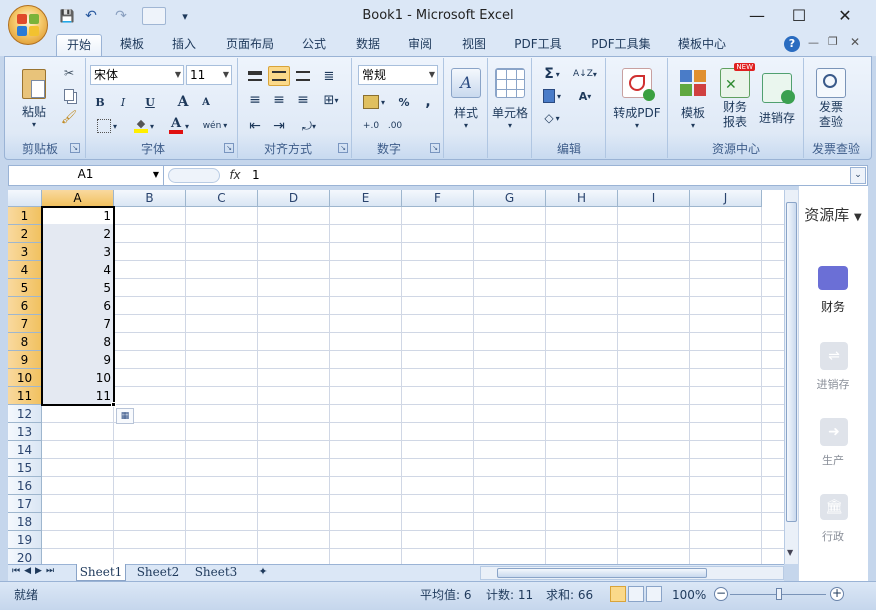 The width and height of the screenshot is (876, 610). Describe the element at coordinates (834, 356) in the screenshot. I see `exchange-icon: ⇌` at that location.